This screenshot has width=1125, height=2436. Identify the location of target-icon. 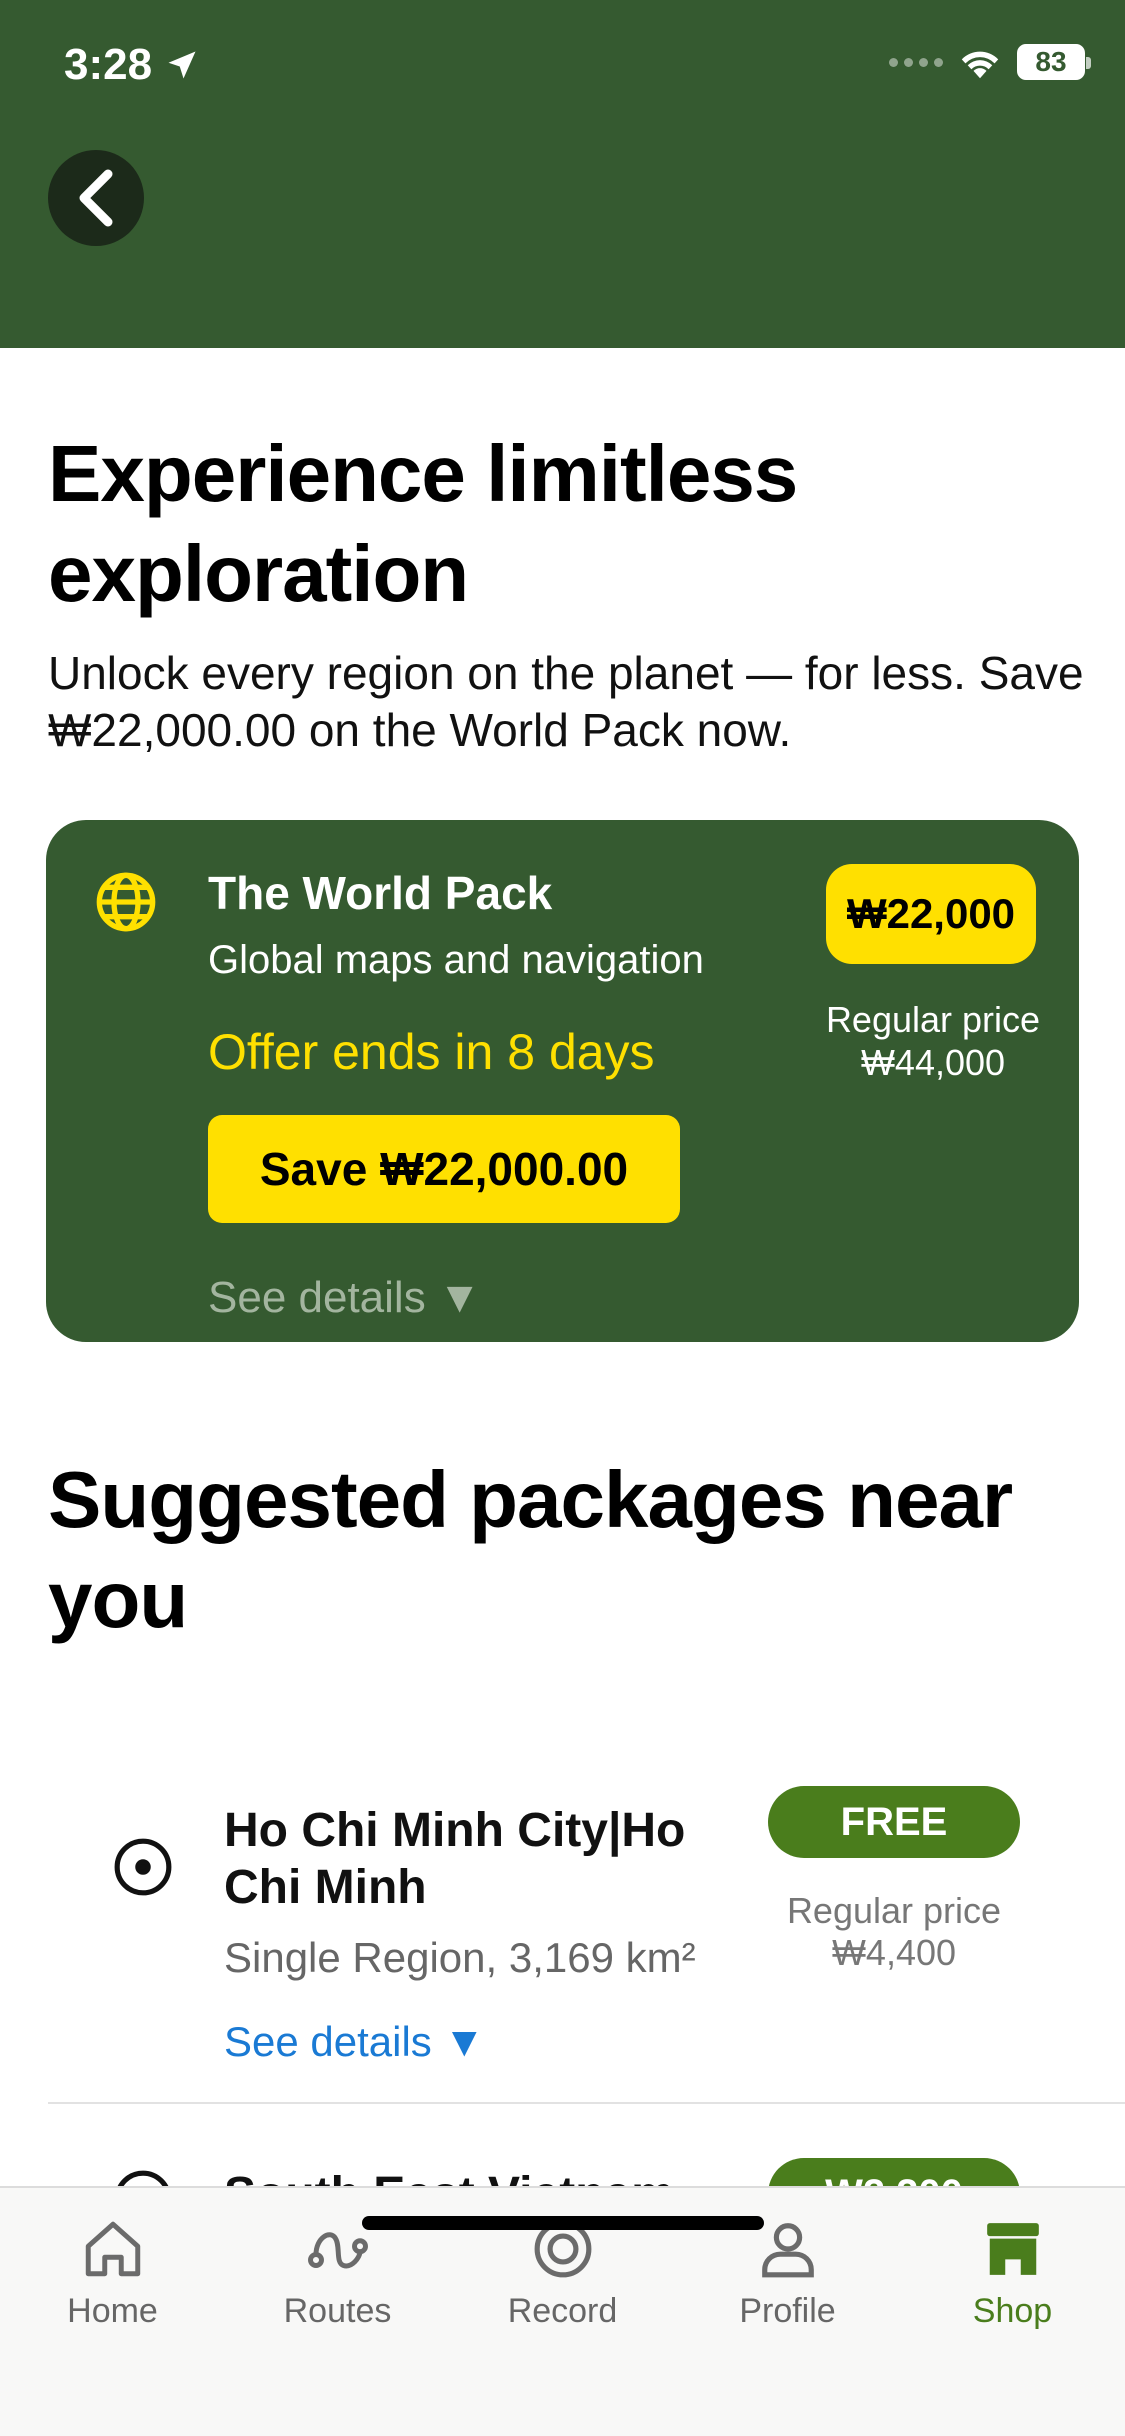
(143, 1867).